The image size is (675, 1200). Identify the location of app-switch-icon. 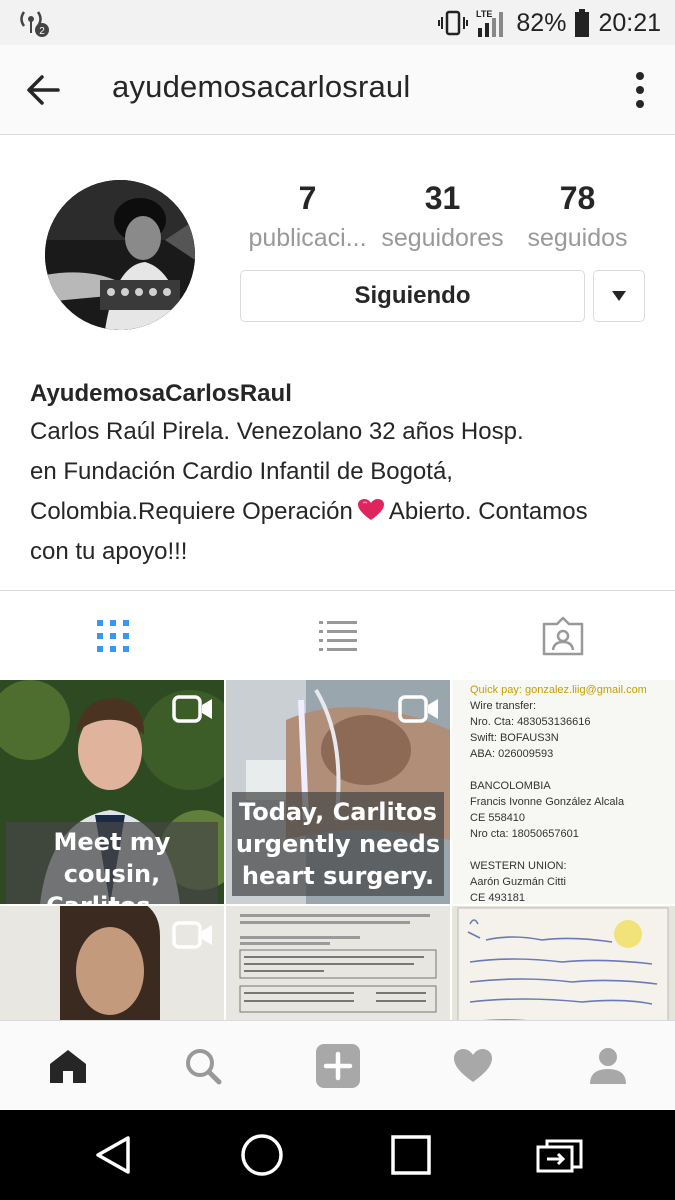
(559, 1156).